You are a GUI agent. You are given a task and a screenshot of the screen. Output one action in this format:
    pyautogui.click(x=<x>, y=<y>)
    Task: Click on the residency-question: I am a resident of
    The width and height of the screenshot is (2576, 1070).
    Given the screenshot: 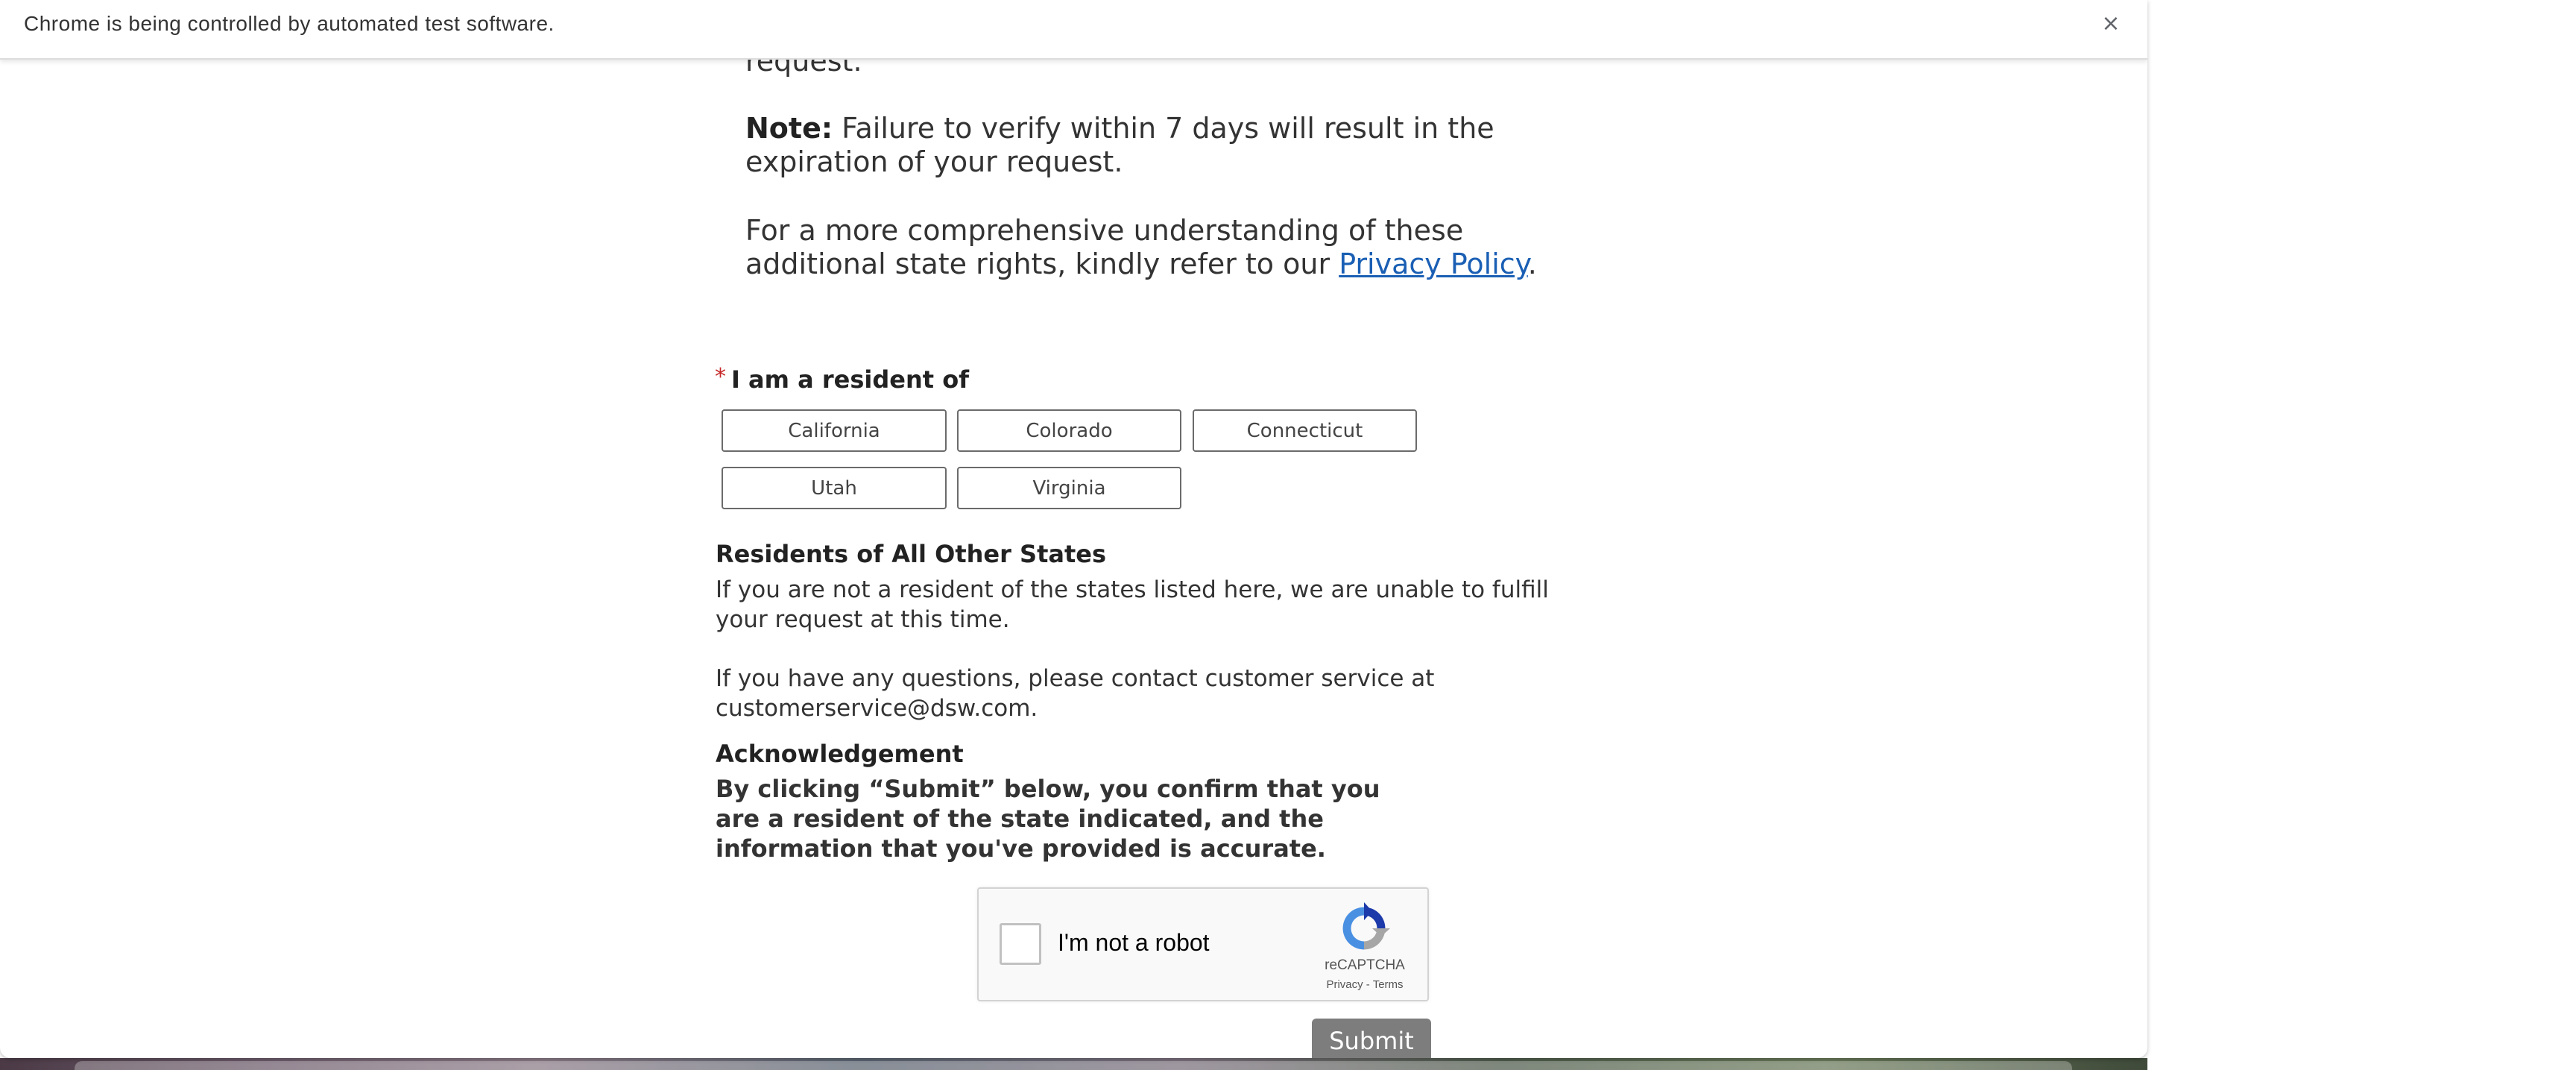 What is the action you would take?
    pyautogui.click(x=851, y=380)
    